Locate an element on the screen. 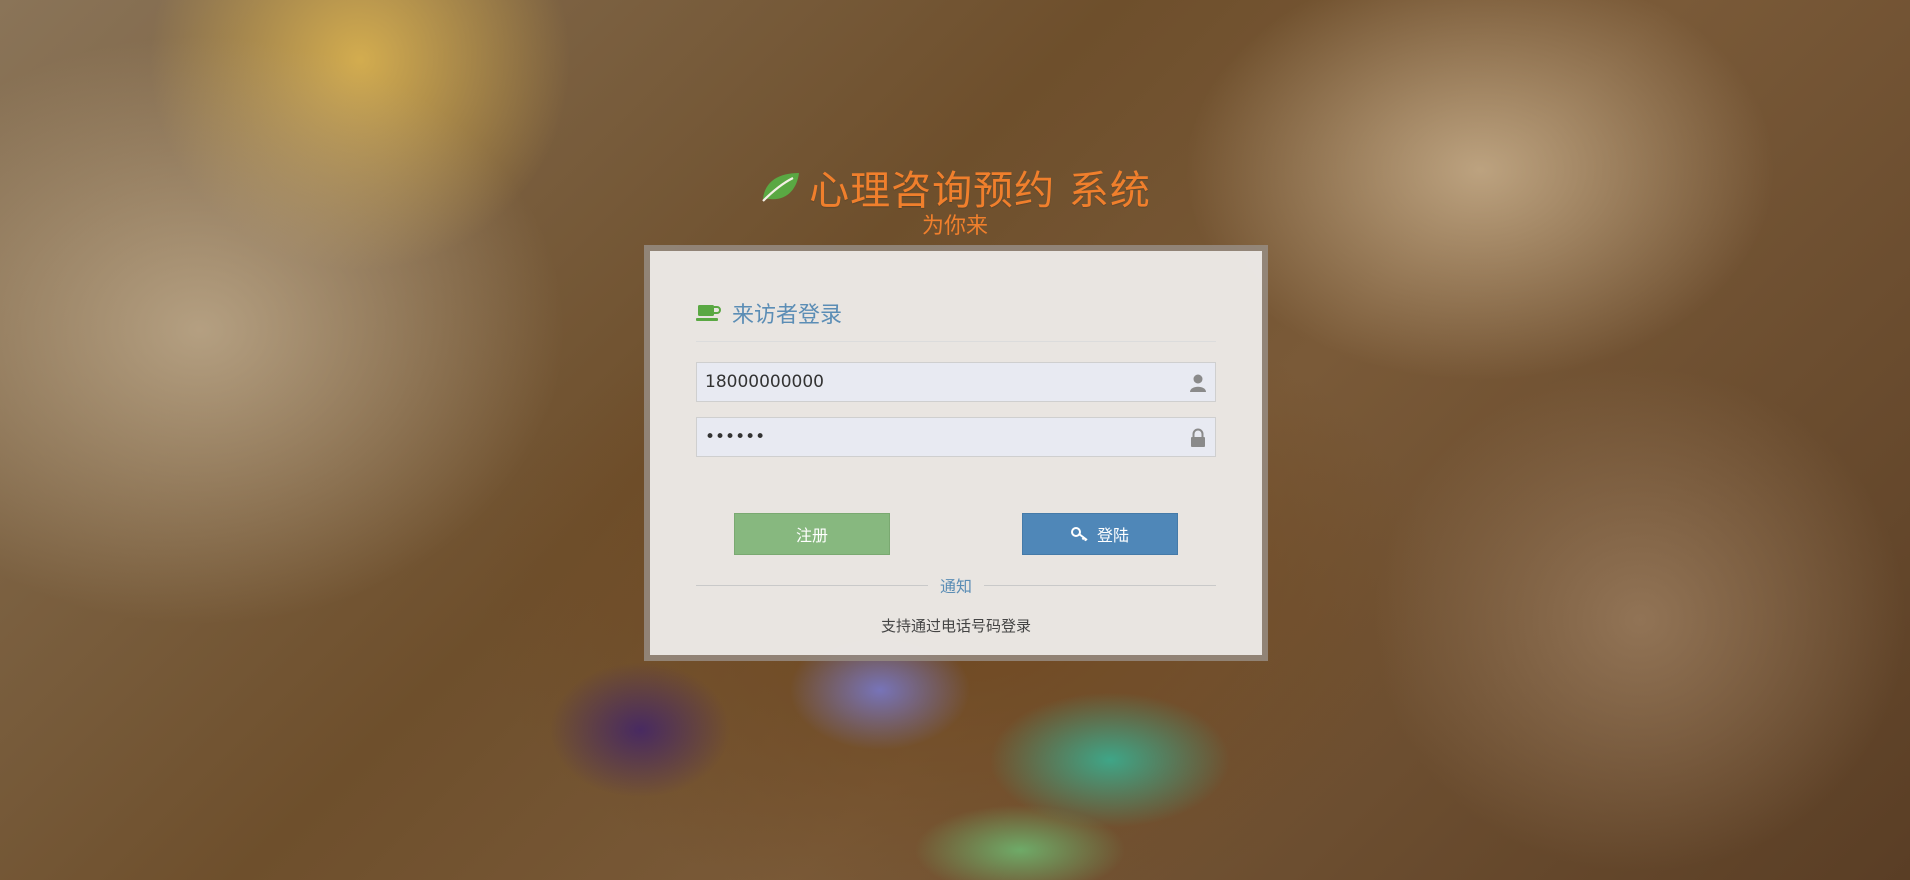 This screenshot has height=880, width=1910. register-button: 注册 is located at coordinates (812, 534).